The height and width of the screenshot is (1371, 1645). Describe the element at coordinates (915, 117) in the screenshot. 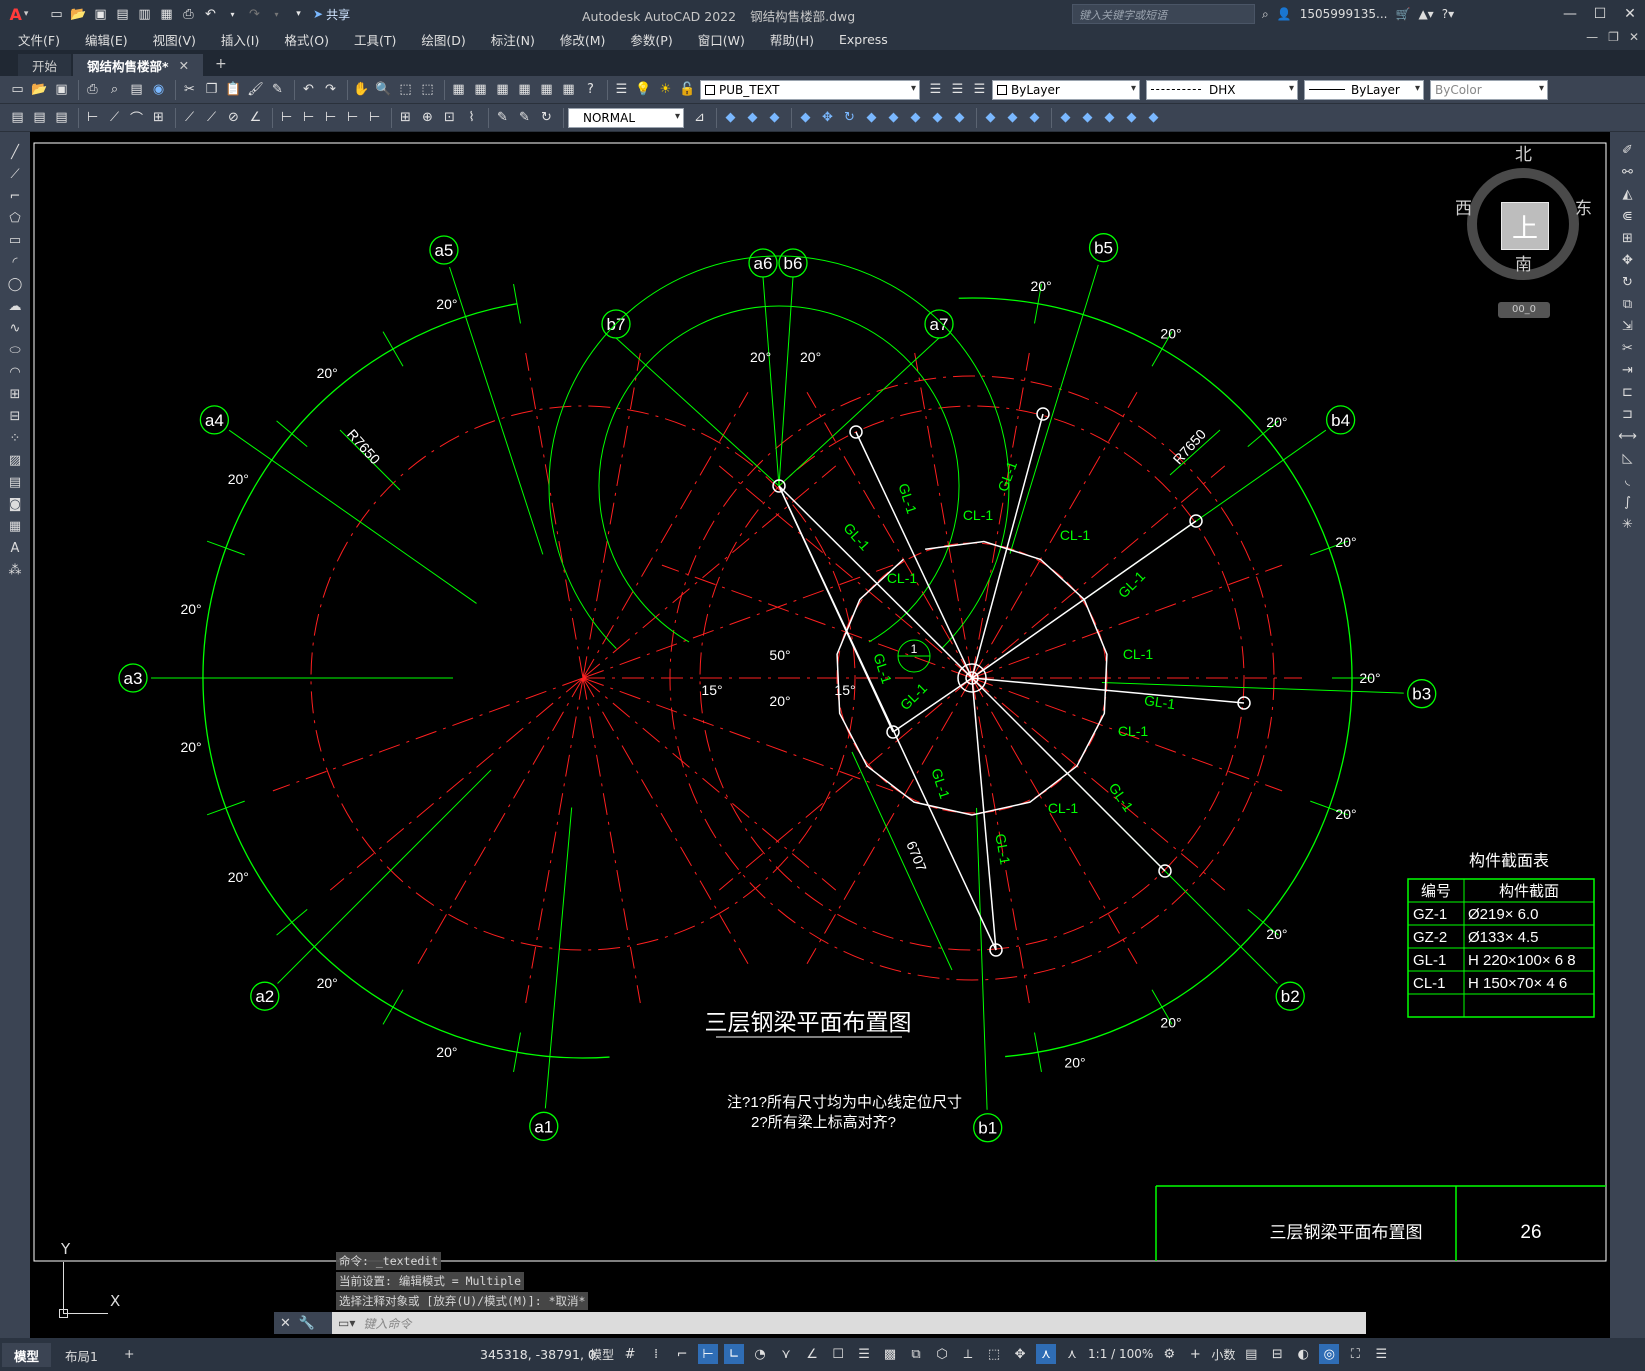

I see `modify-trim-icon: ◆` at that location.